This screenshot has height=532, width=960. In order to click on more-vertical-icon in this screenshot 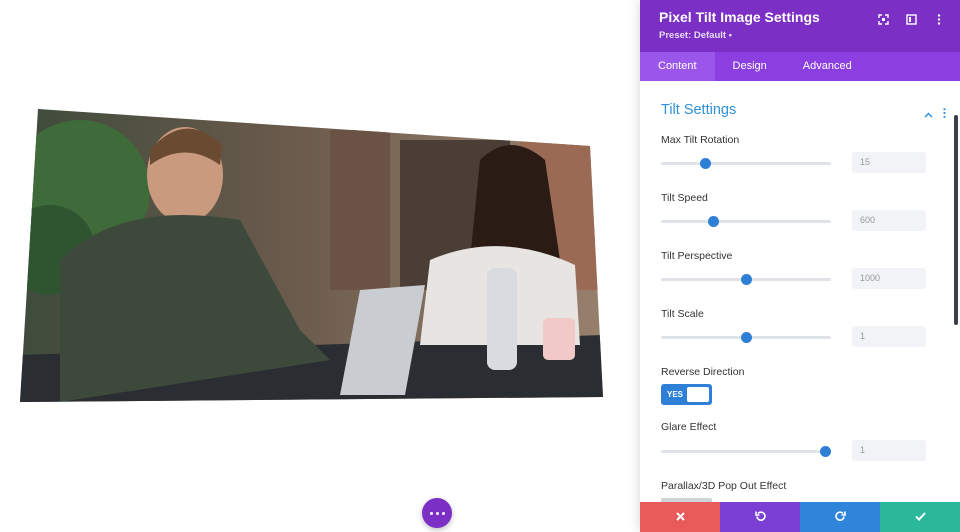, I will do `click(939, 19)`.